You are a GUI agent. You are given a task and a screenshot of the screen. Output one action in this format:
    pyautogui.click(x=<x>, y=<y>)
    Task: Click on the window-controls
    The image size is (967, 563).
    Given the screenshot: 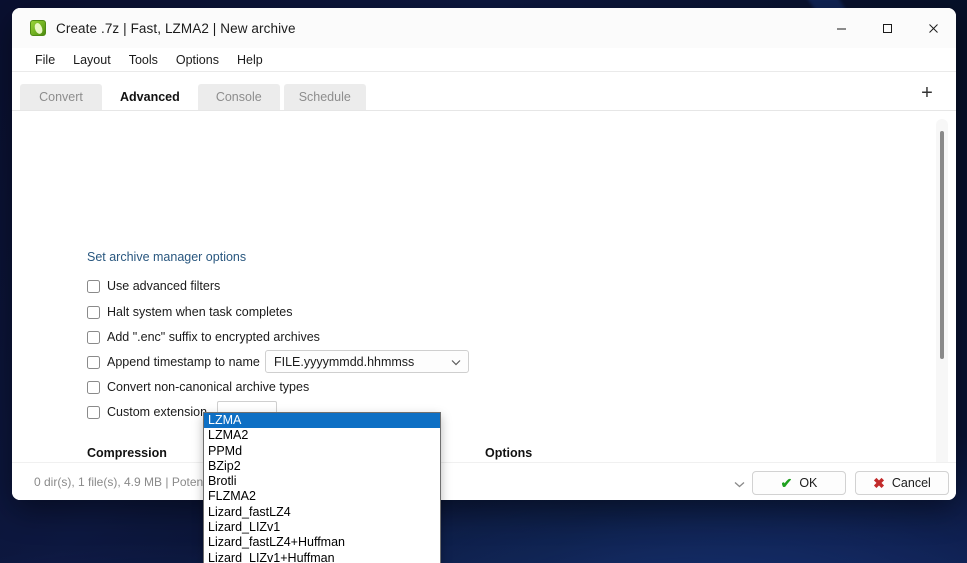 What is the action you would take?
    pyautogui.click(x=887, y=28)
    